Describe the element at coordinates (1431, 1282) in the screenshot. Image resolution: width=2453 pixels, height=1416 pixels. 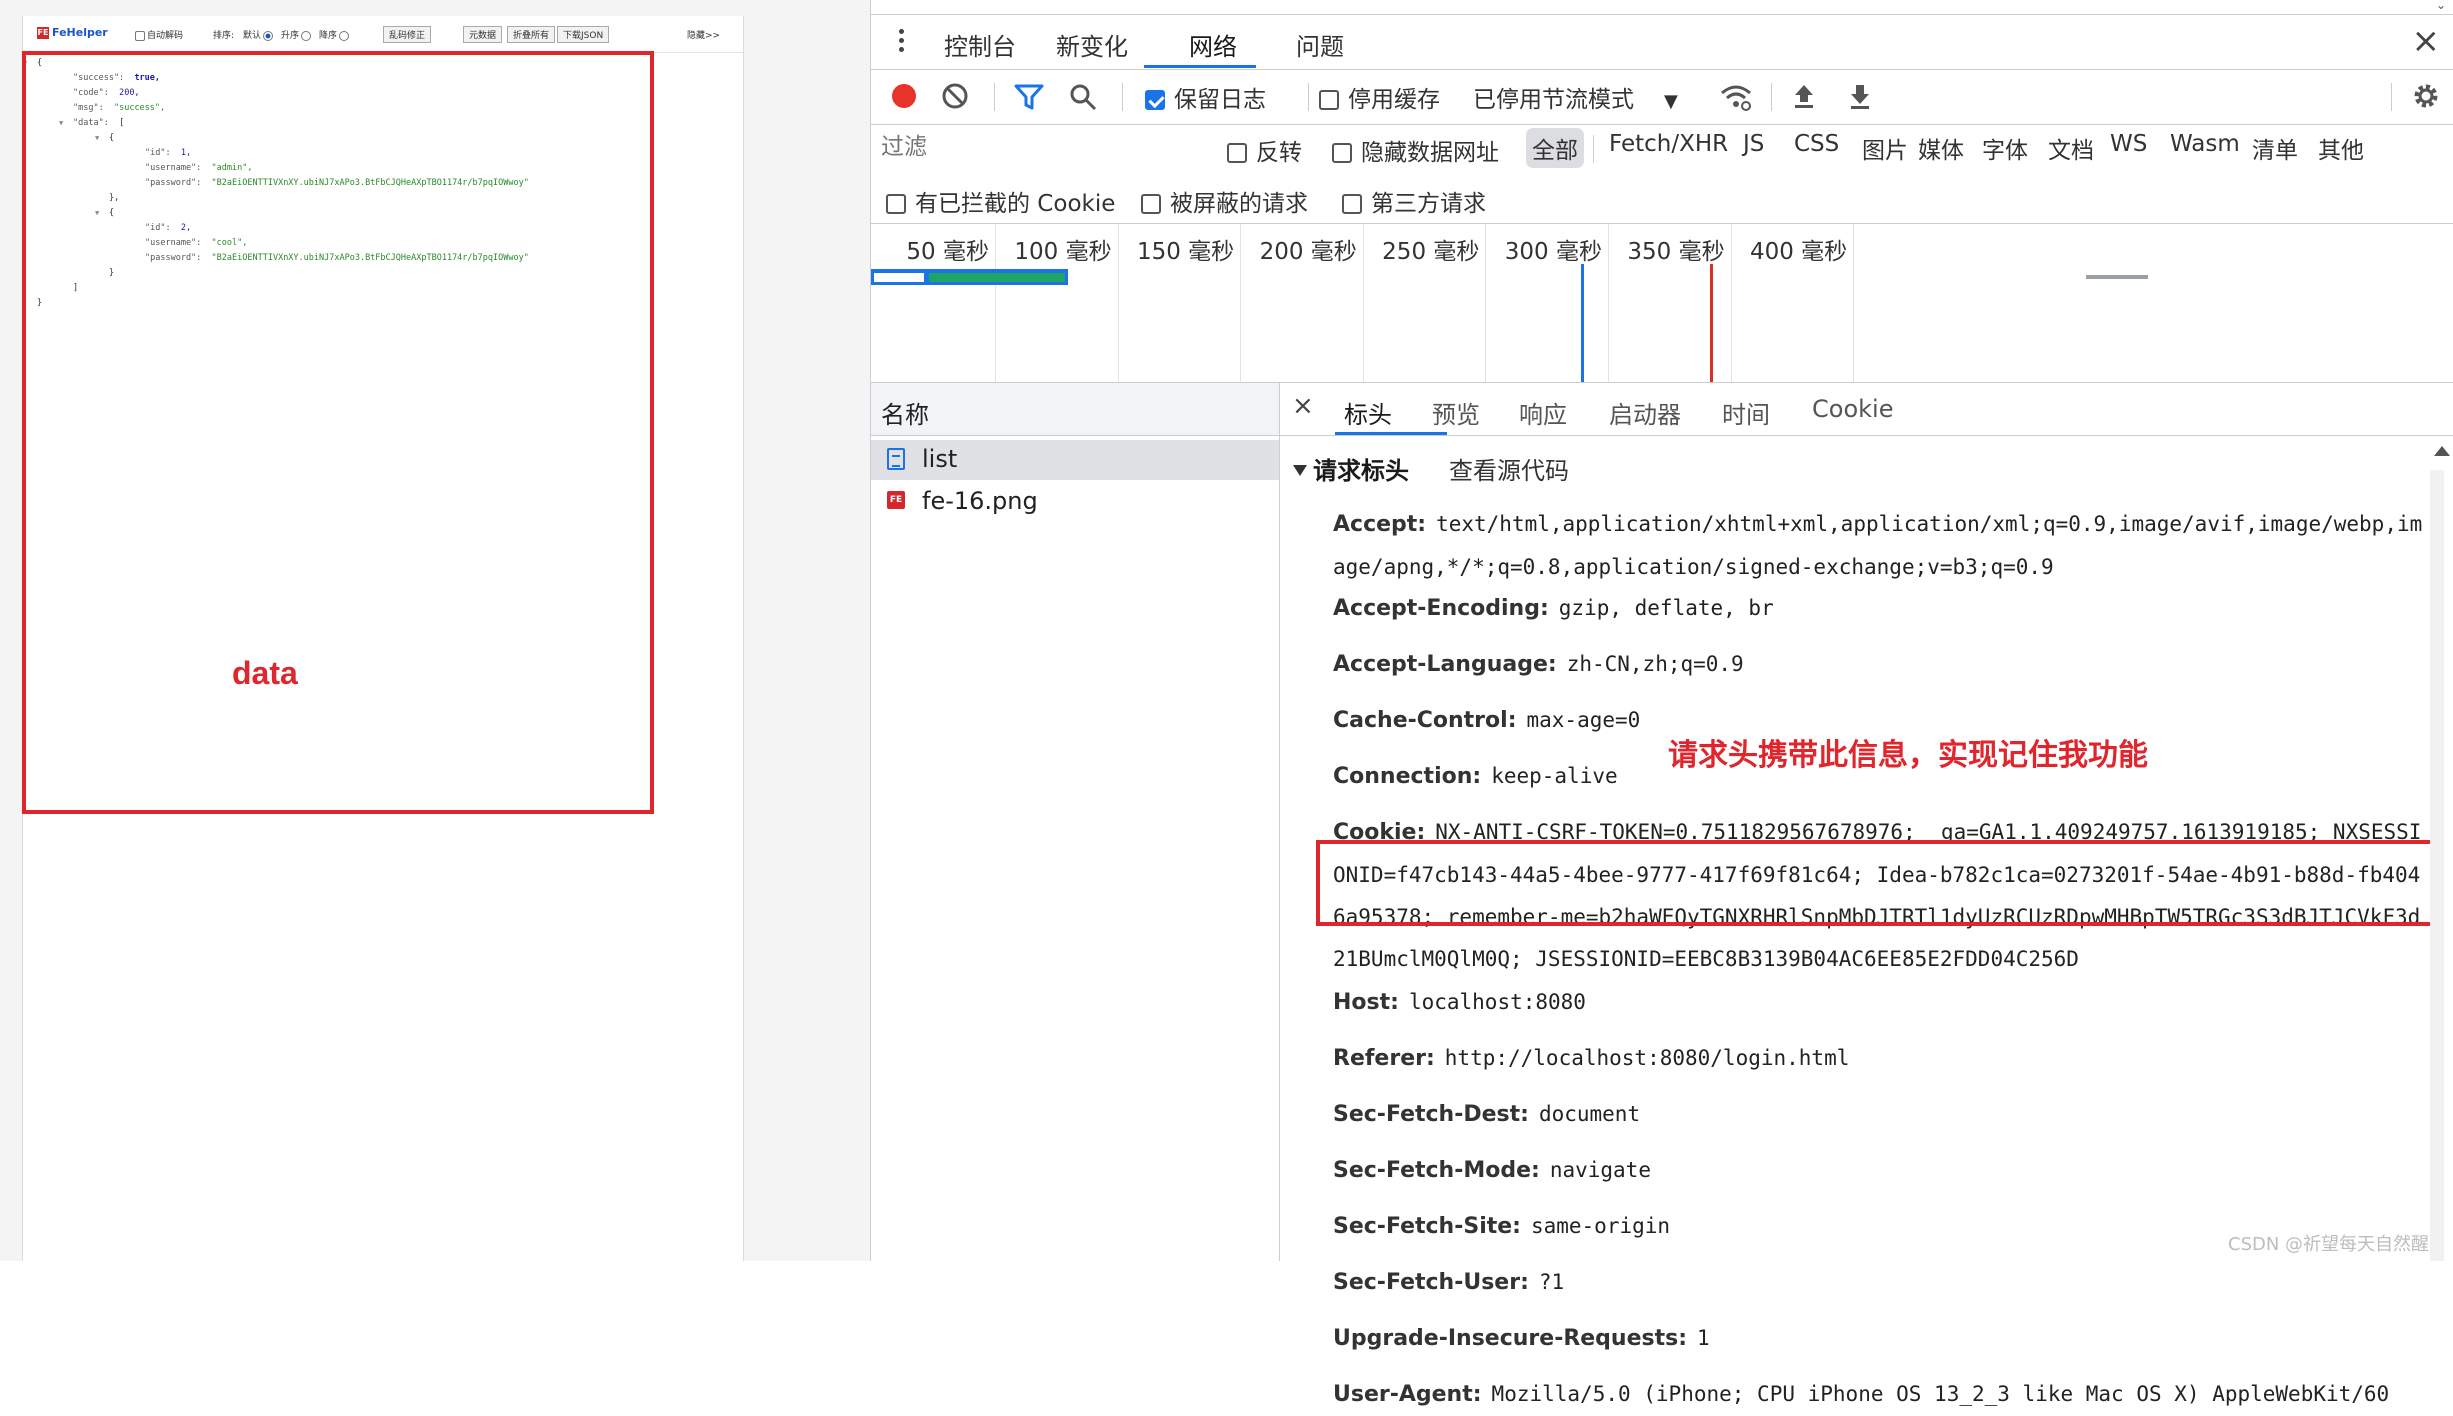
I see `header-name: Sec-Fetch-User:` at that location.